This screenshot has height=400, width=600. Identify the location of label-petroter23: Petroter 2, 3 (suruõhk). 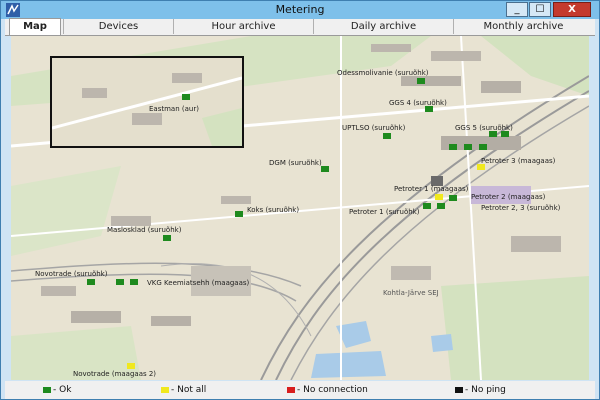
(521, 208).